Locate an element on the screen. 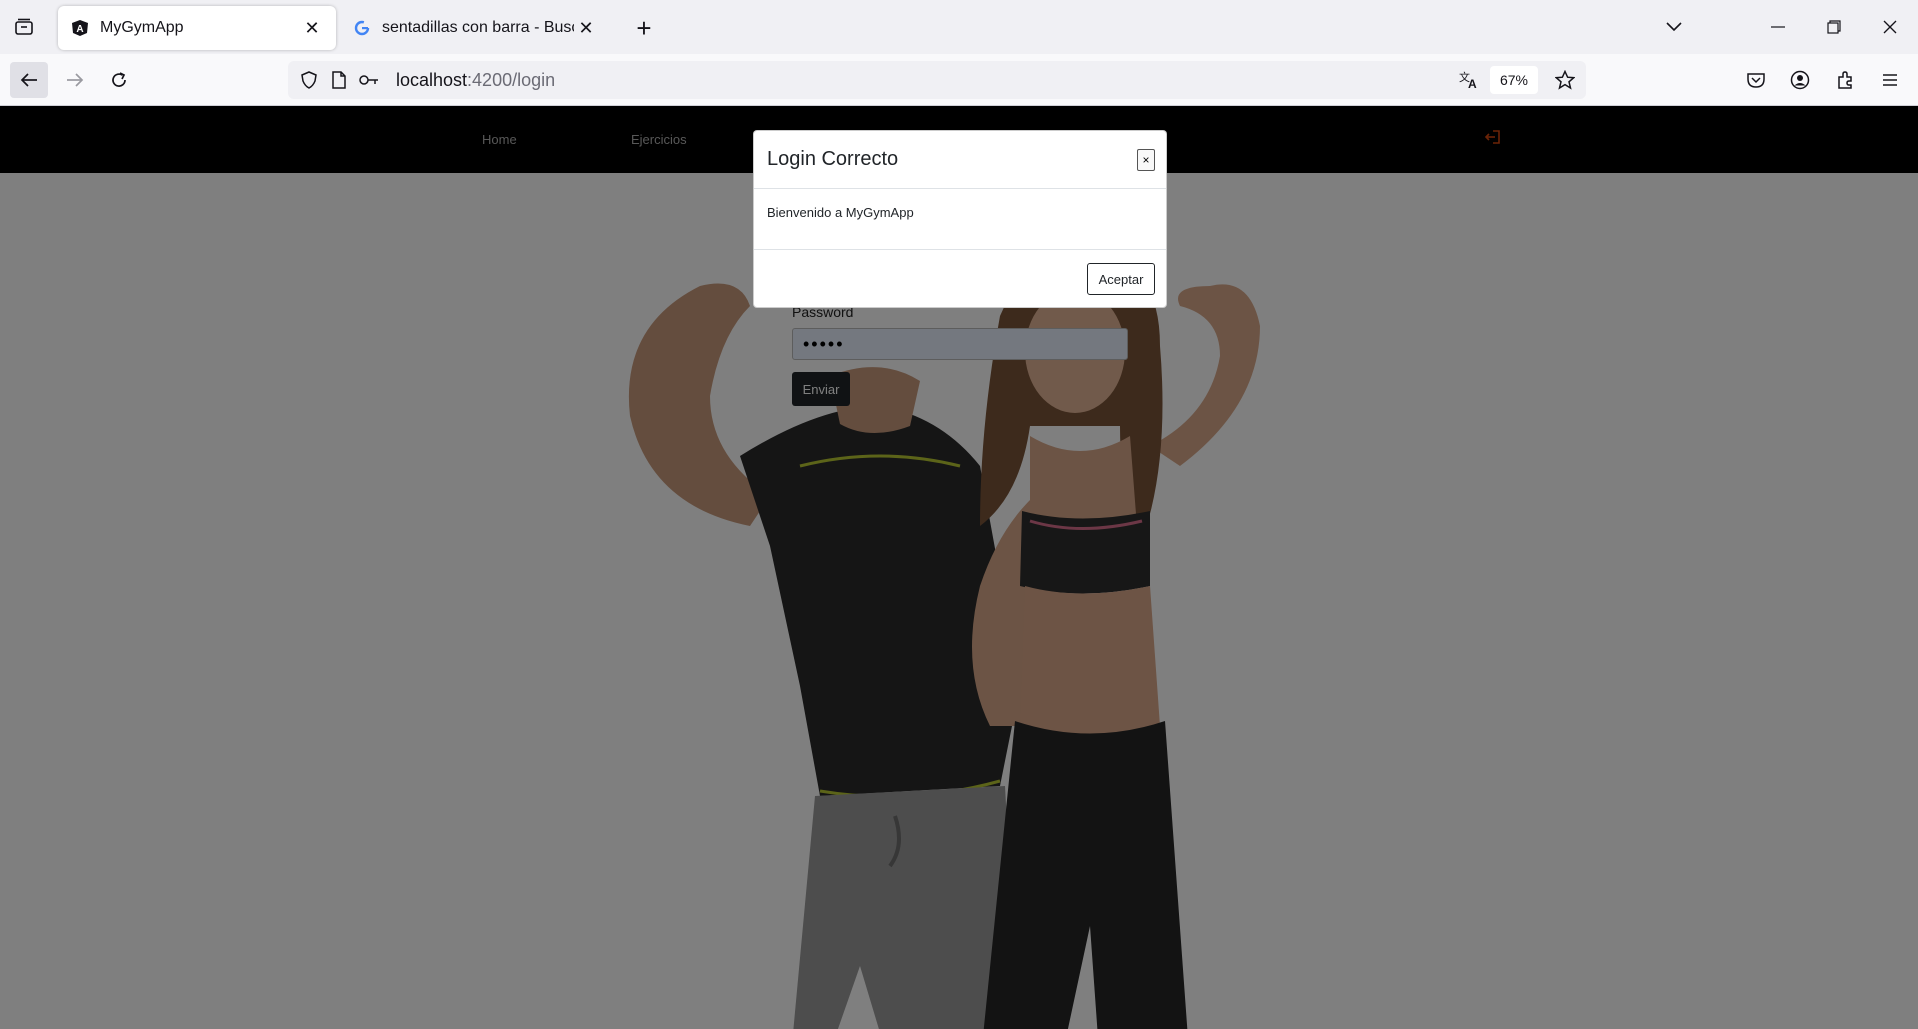  tab-list-icon is located at coordinates (24, 27).